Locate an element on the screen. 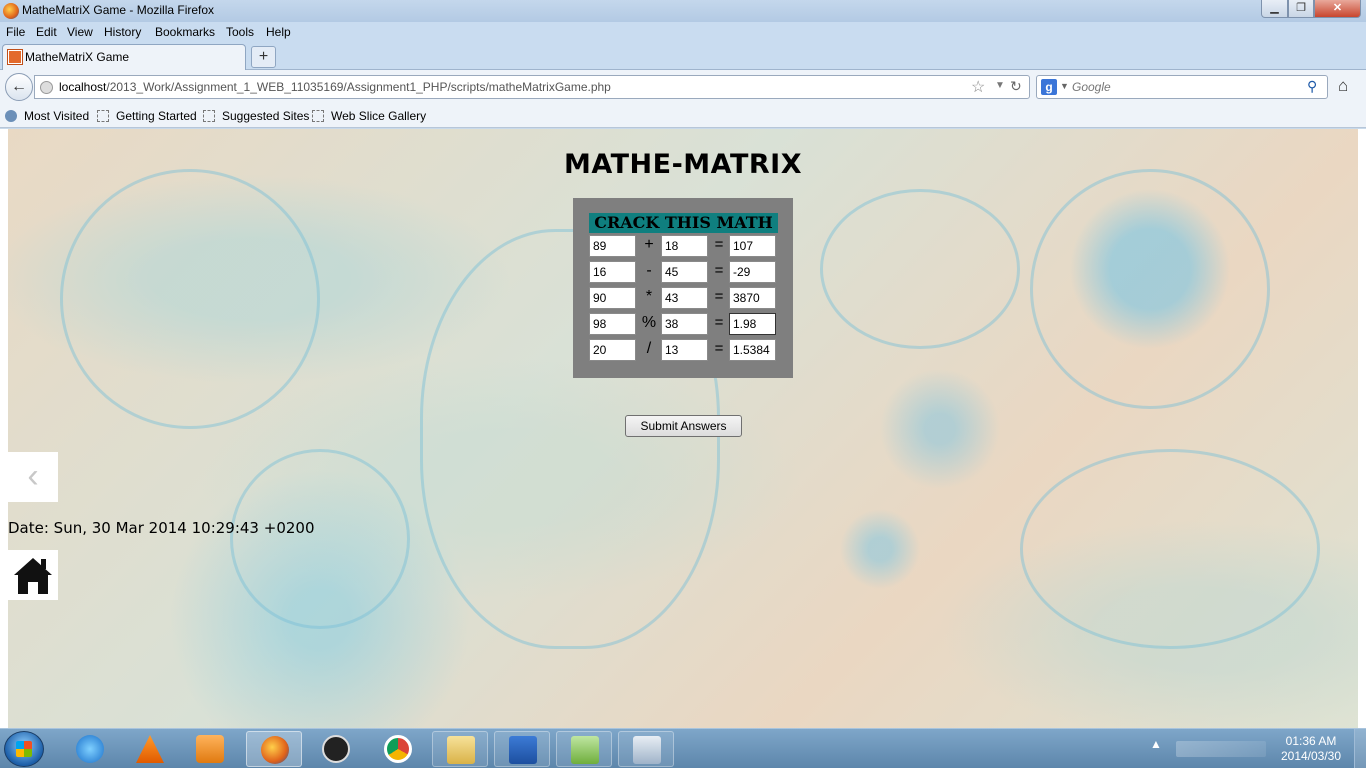 The image size is (1366, 768). bookmark-most-visited: Most Visited is located at coordinates (56, 116).